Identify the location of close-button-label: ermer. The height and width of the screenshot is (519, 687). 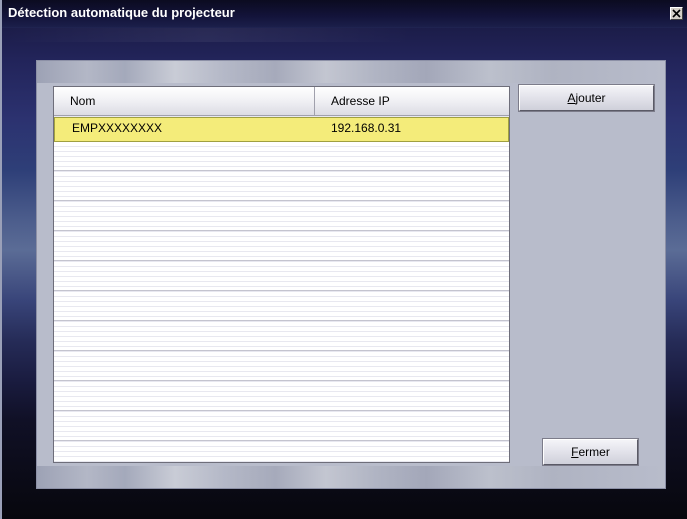
(594, 452).